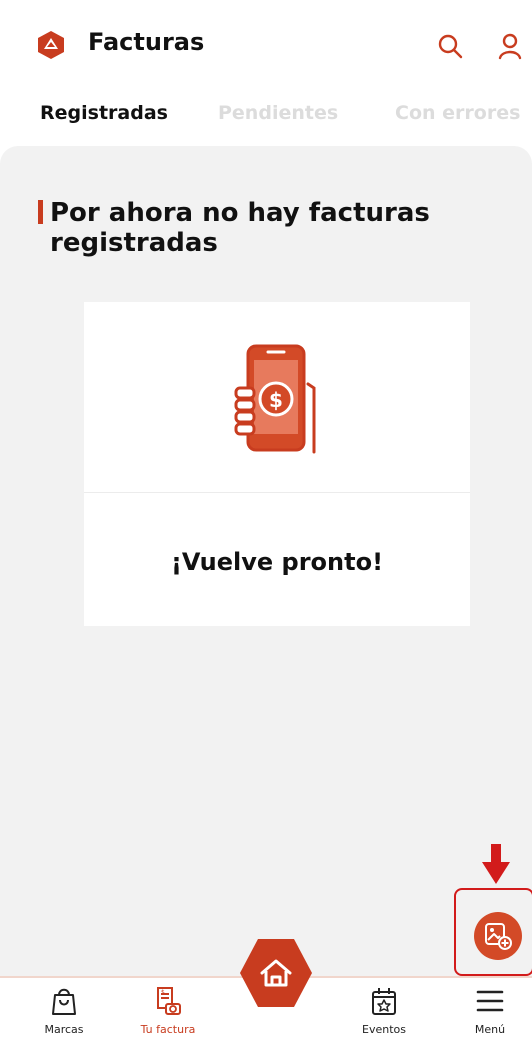 The height and width of the screenshot is (1042, 532). I want to click on menu-icon, so click(490, 1001).